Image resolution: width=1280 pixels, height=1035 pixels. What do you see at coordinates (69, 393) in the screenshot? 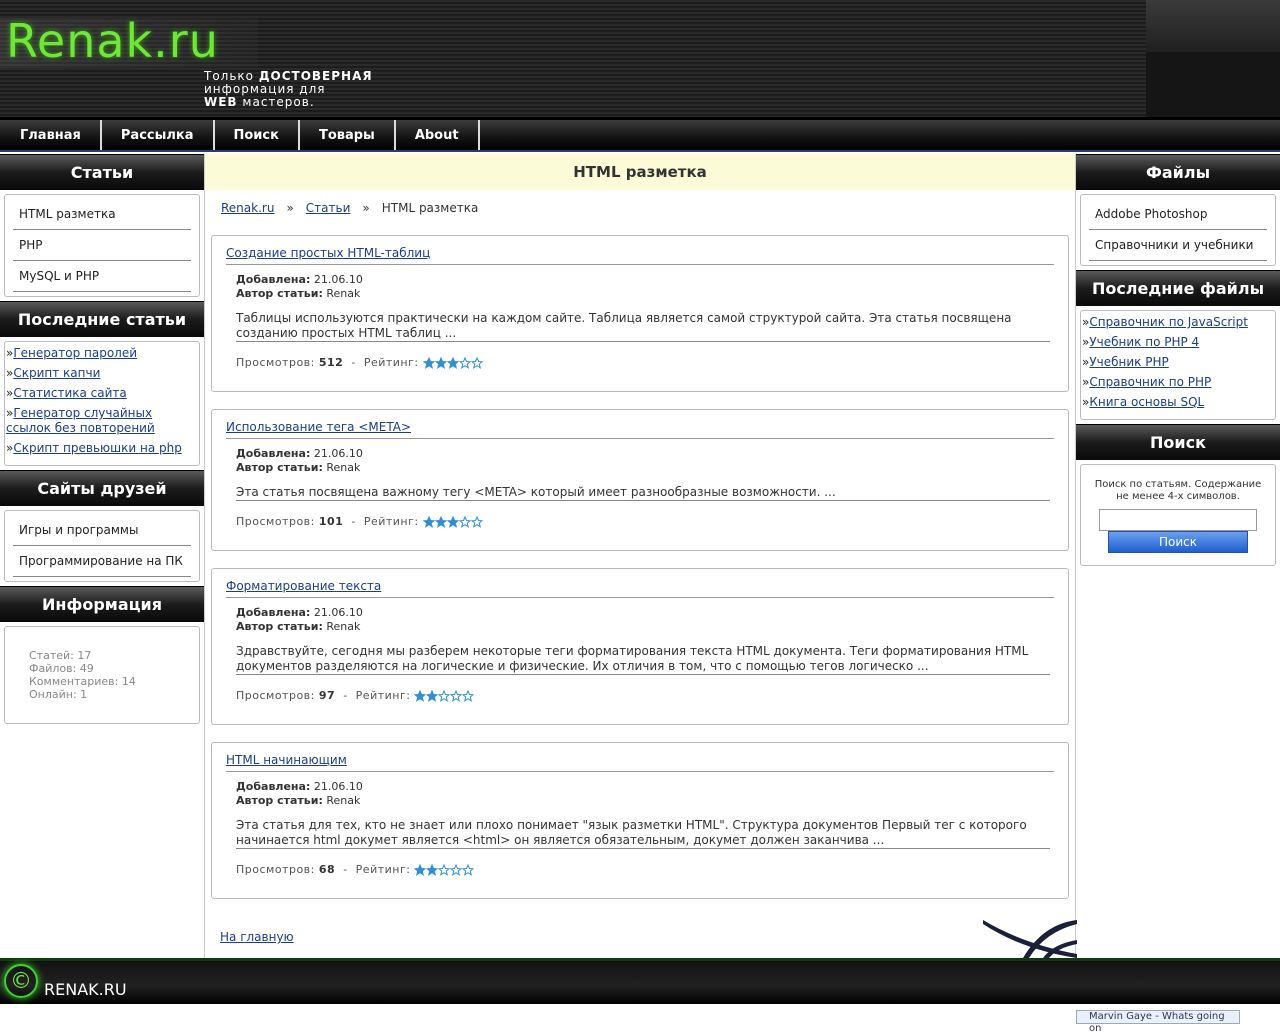
I see `latest-article-link: Статистика сайта` at bounding box center [69, 393].